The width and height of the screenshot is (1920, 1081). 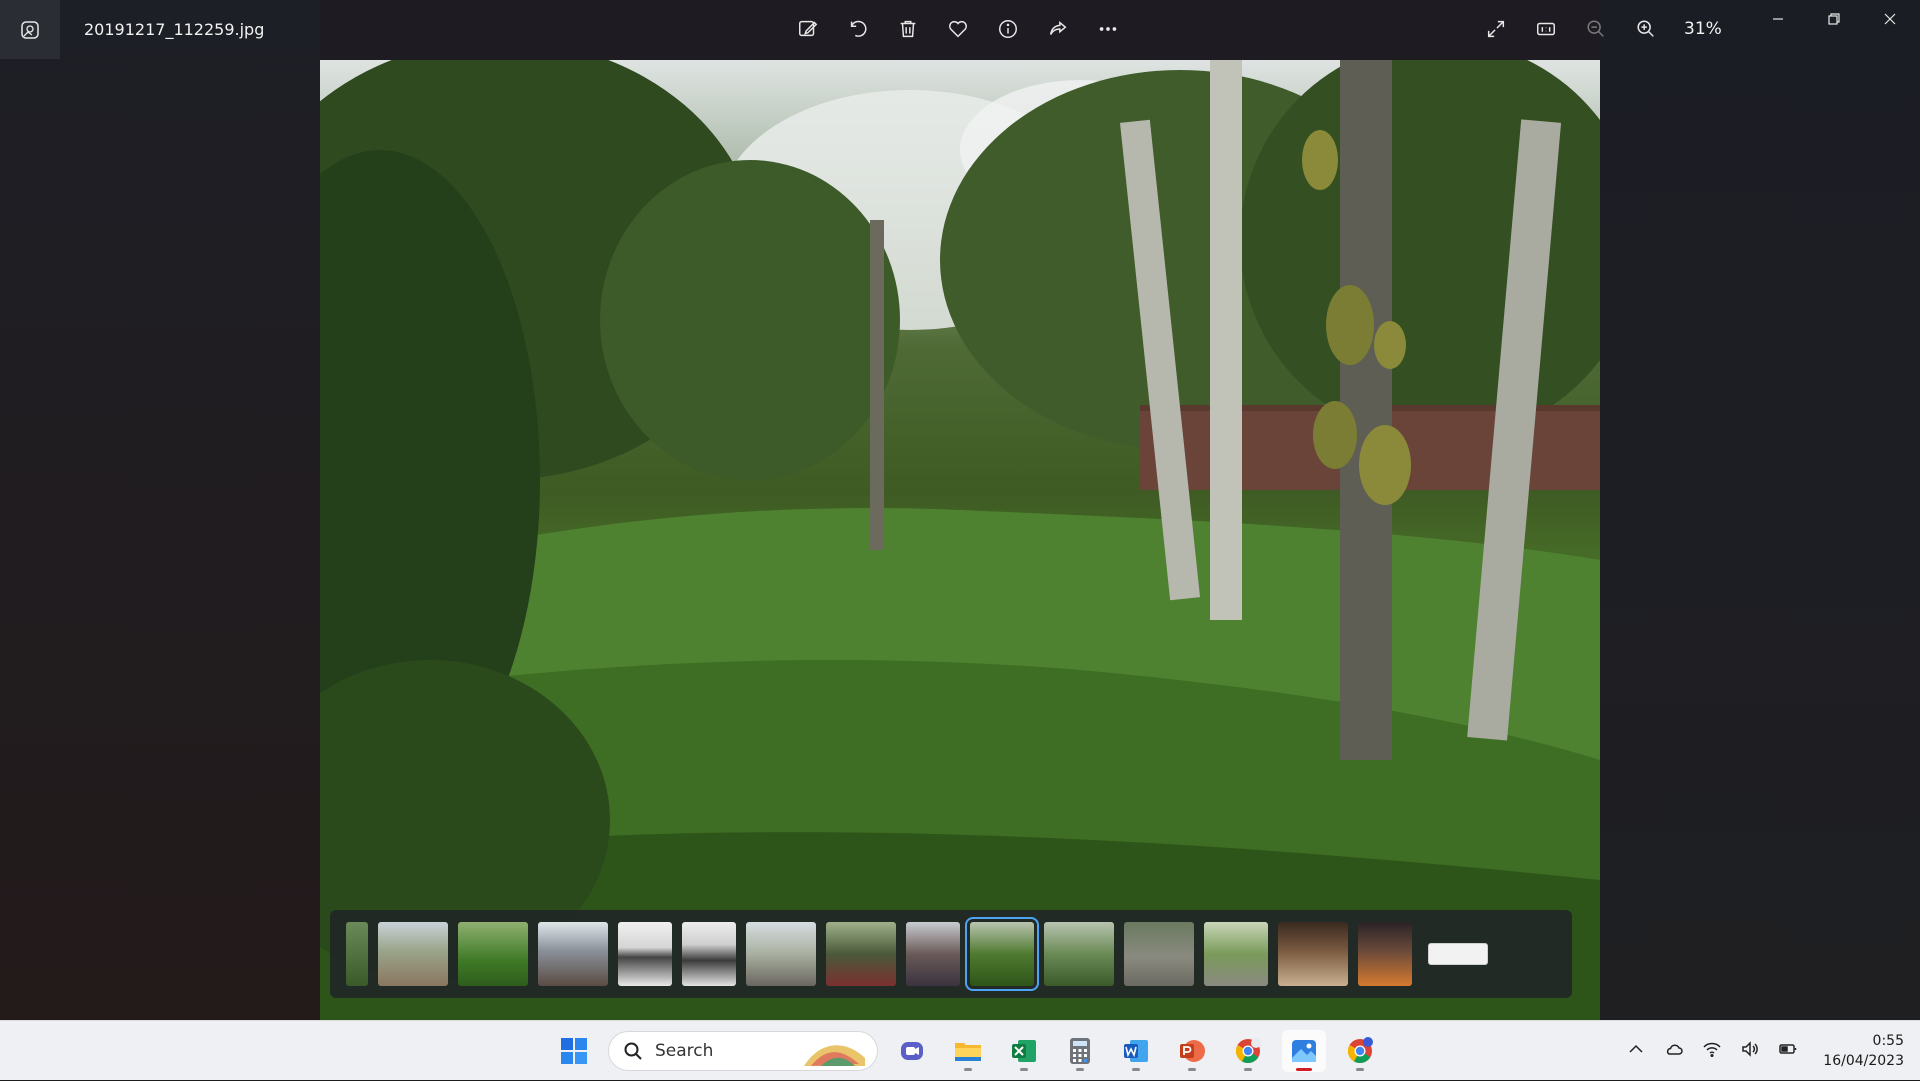 I want to click on viewer-toolbar, so click(x=958, y=29).